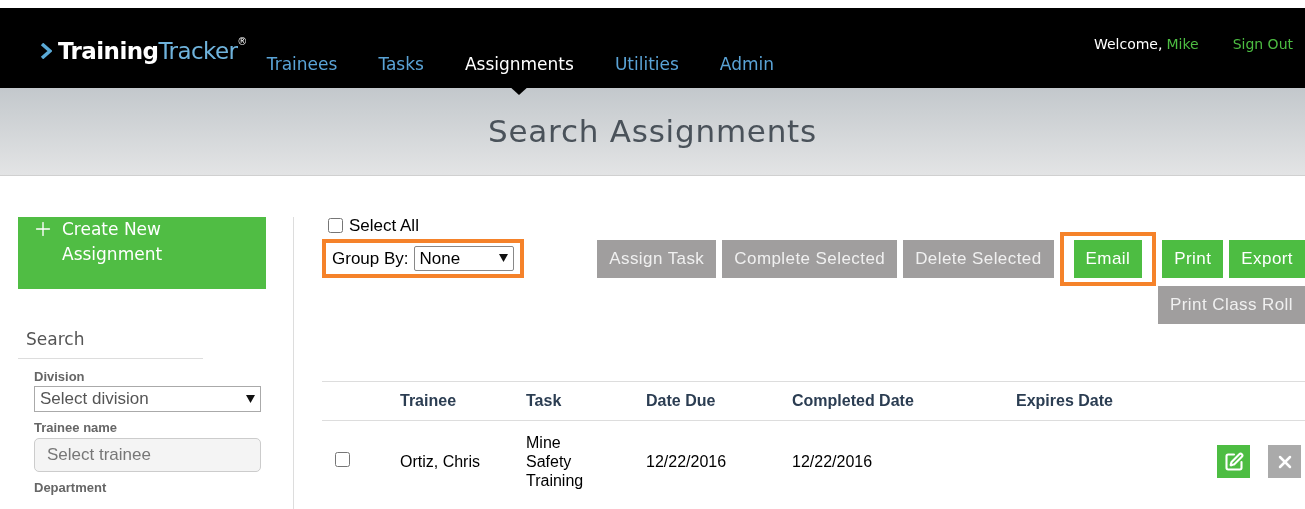 Image resolution: width=1305 pixels, height=509 pixels. I want to click on page-title: Search Assignments, so click(652, 132).